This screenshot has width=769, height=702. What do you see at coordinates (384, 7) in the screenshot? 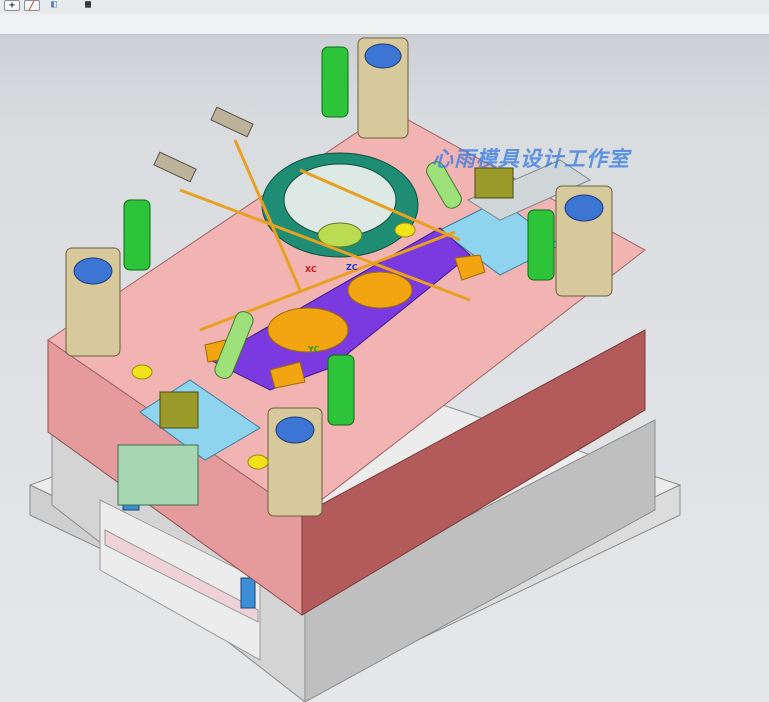
I see `toolbar: + ╱ ◧ ▦` at bounding box center [384, 7].